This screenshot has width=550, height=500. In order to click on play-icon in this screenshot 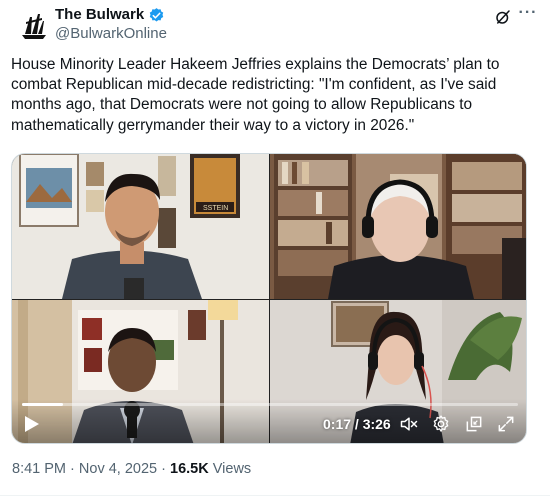, I will do `click(32, 424)`.